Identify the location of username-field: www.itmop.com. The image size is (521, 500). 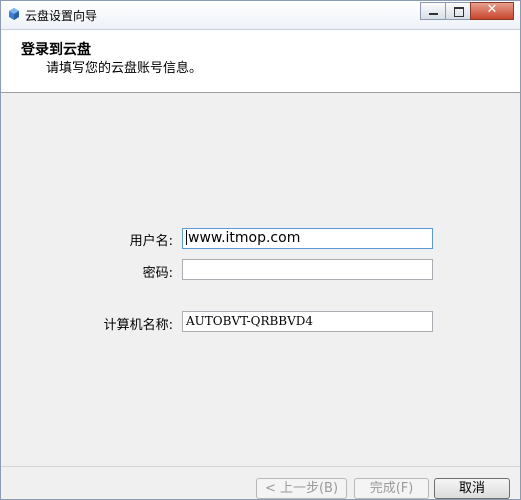
(307, 238).